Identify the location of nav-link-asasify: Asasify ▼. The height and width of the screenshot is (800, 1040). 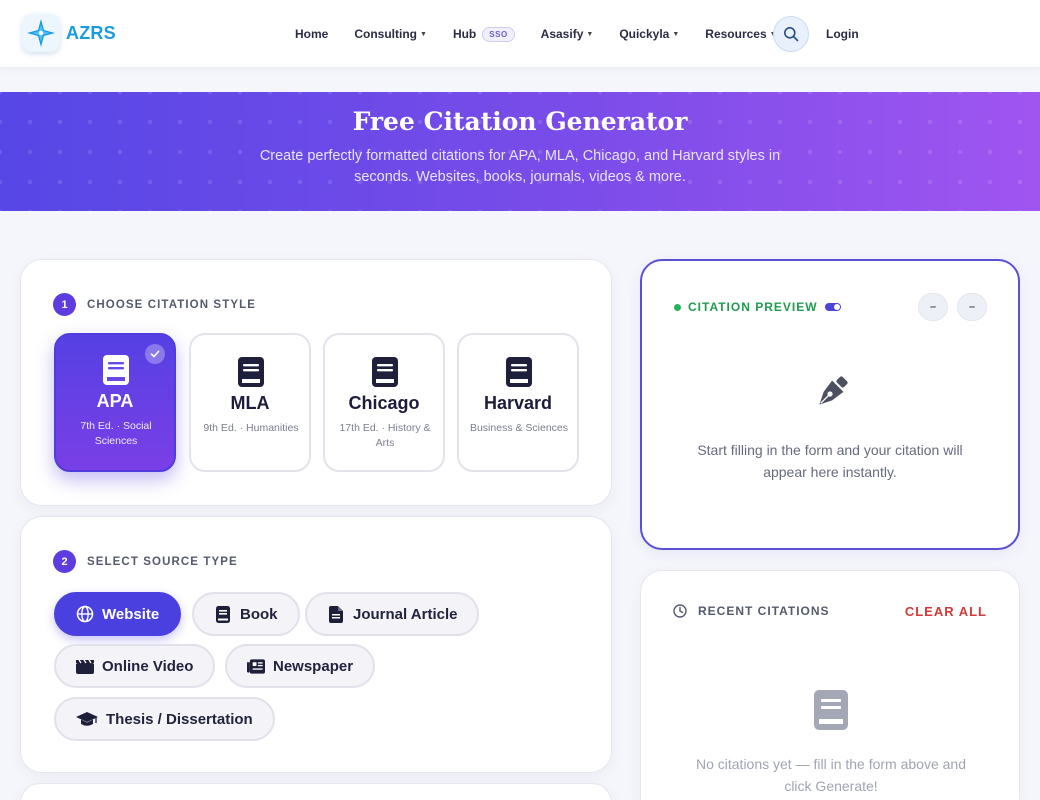
(567, 34).